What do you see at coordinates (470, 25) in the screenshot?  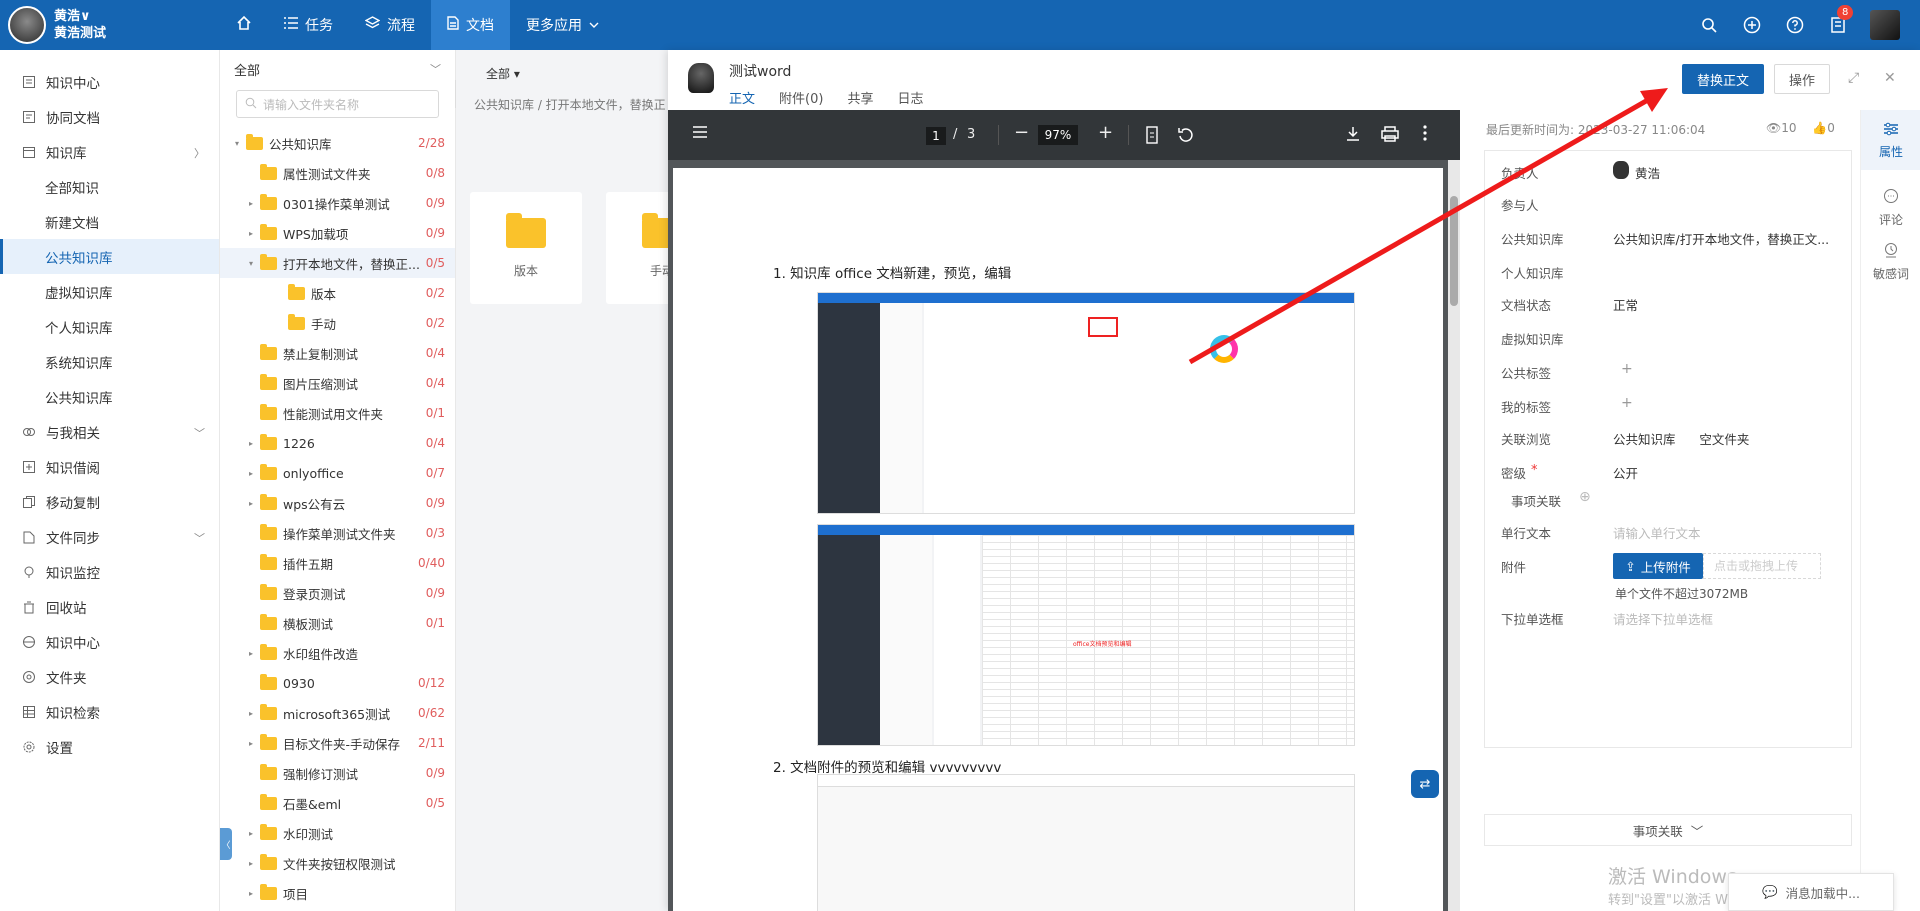 I see `nav-docs: 文档` at bounding box center [470, 25].